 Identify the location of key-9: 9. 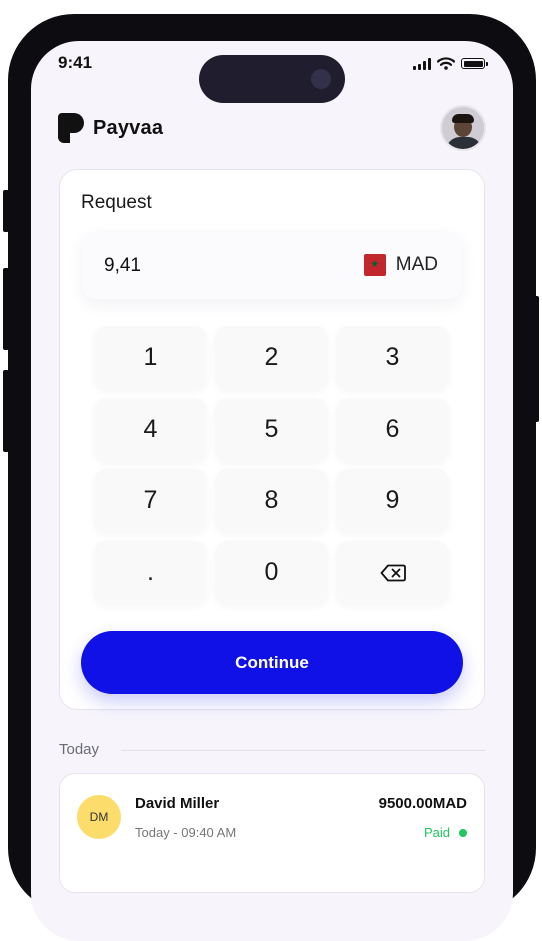
(392, 500).